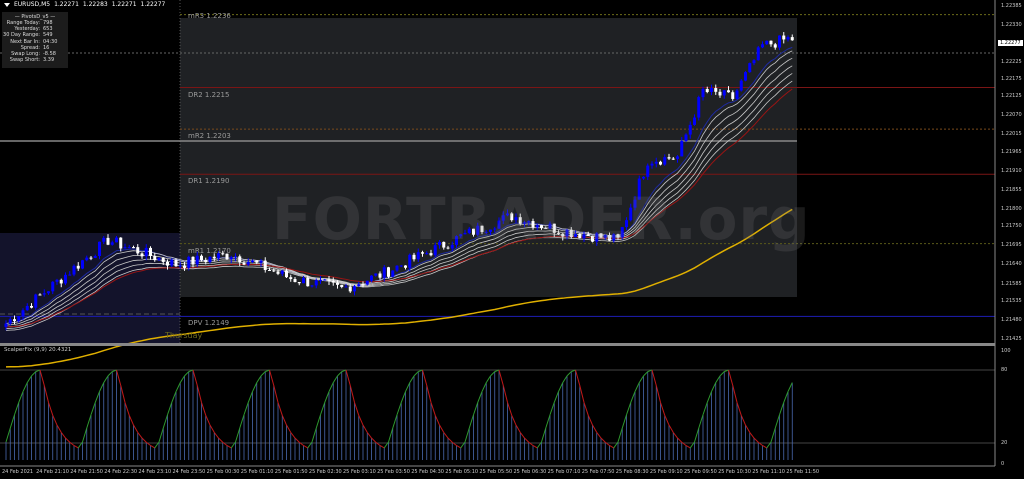 Image resolution: width=1024 pixels, height=479 pixels. I want to click on time-tick-label: 25 Feb 09:10, so click(666, 472).